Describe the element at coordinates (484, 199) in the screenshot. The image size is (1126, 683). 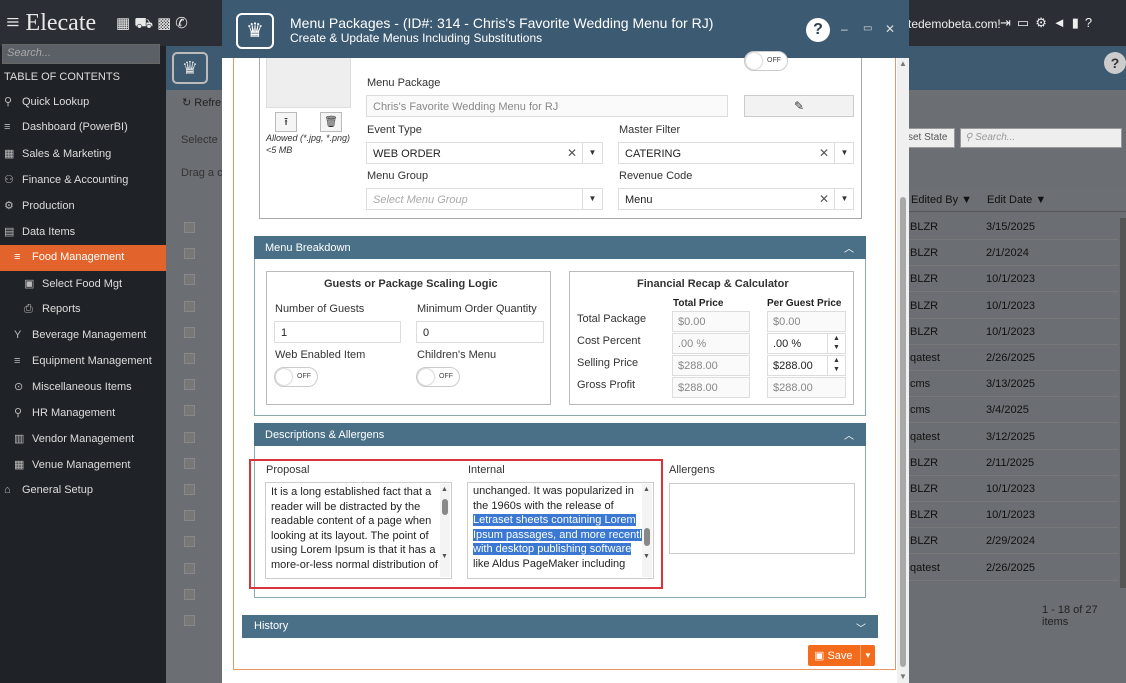
I see `menu-group-select: Select Menu Group` at that location.